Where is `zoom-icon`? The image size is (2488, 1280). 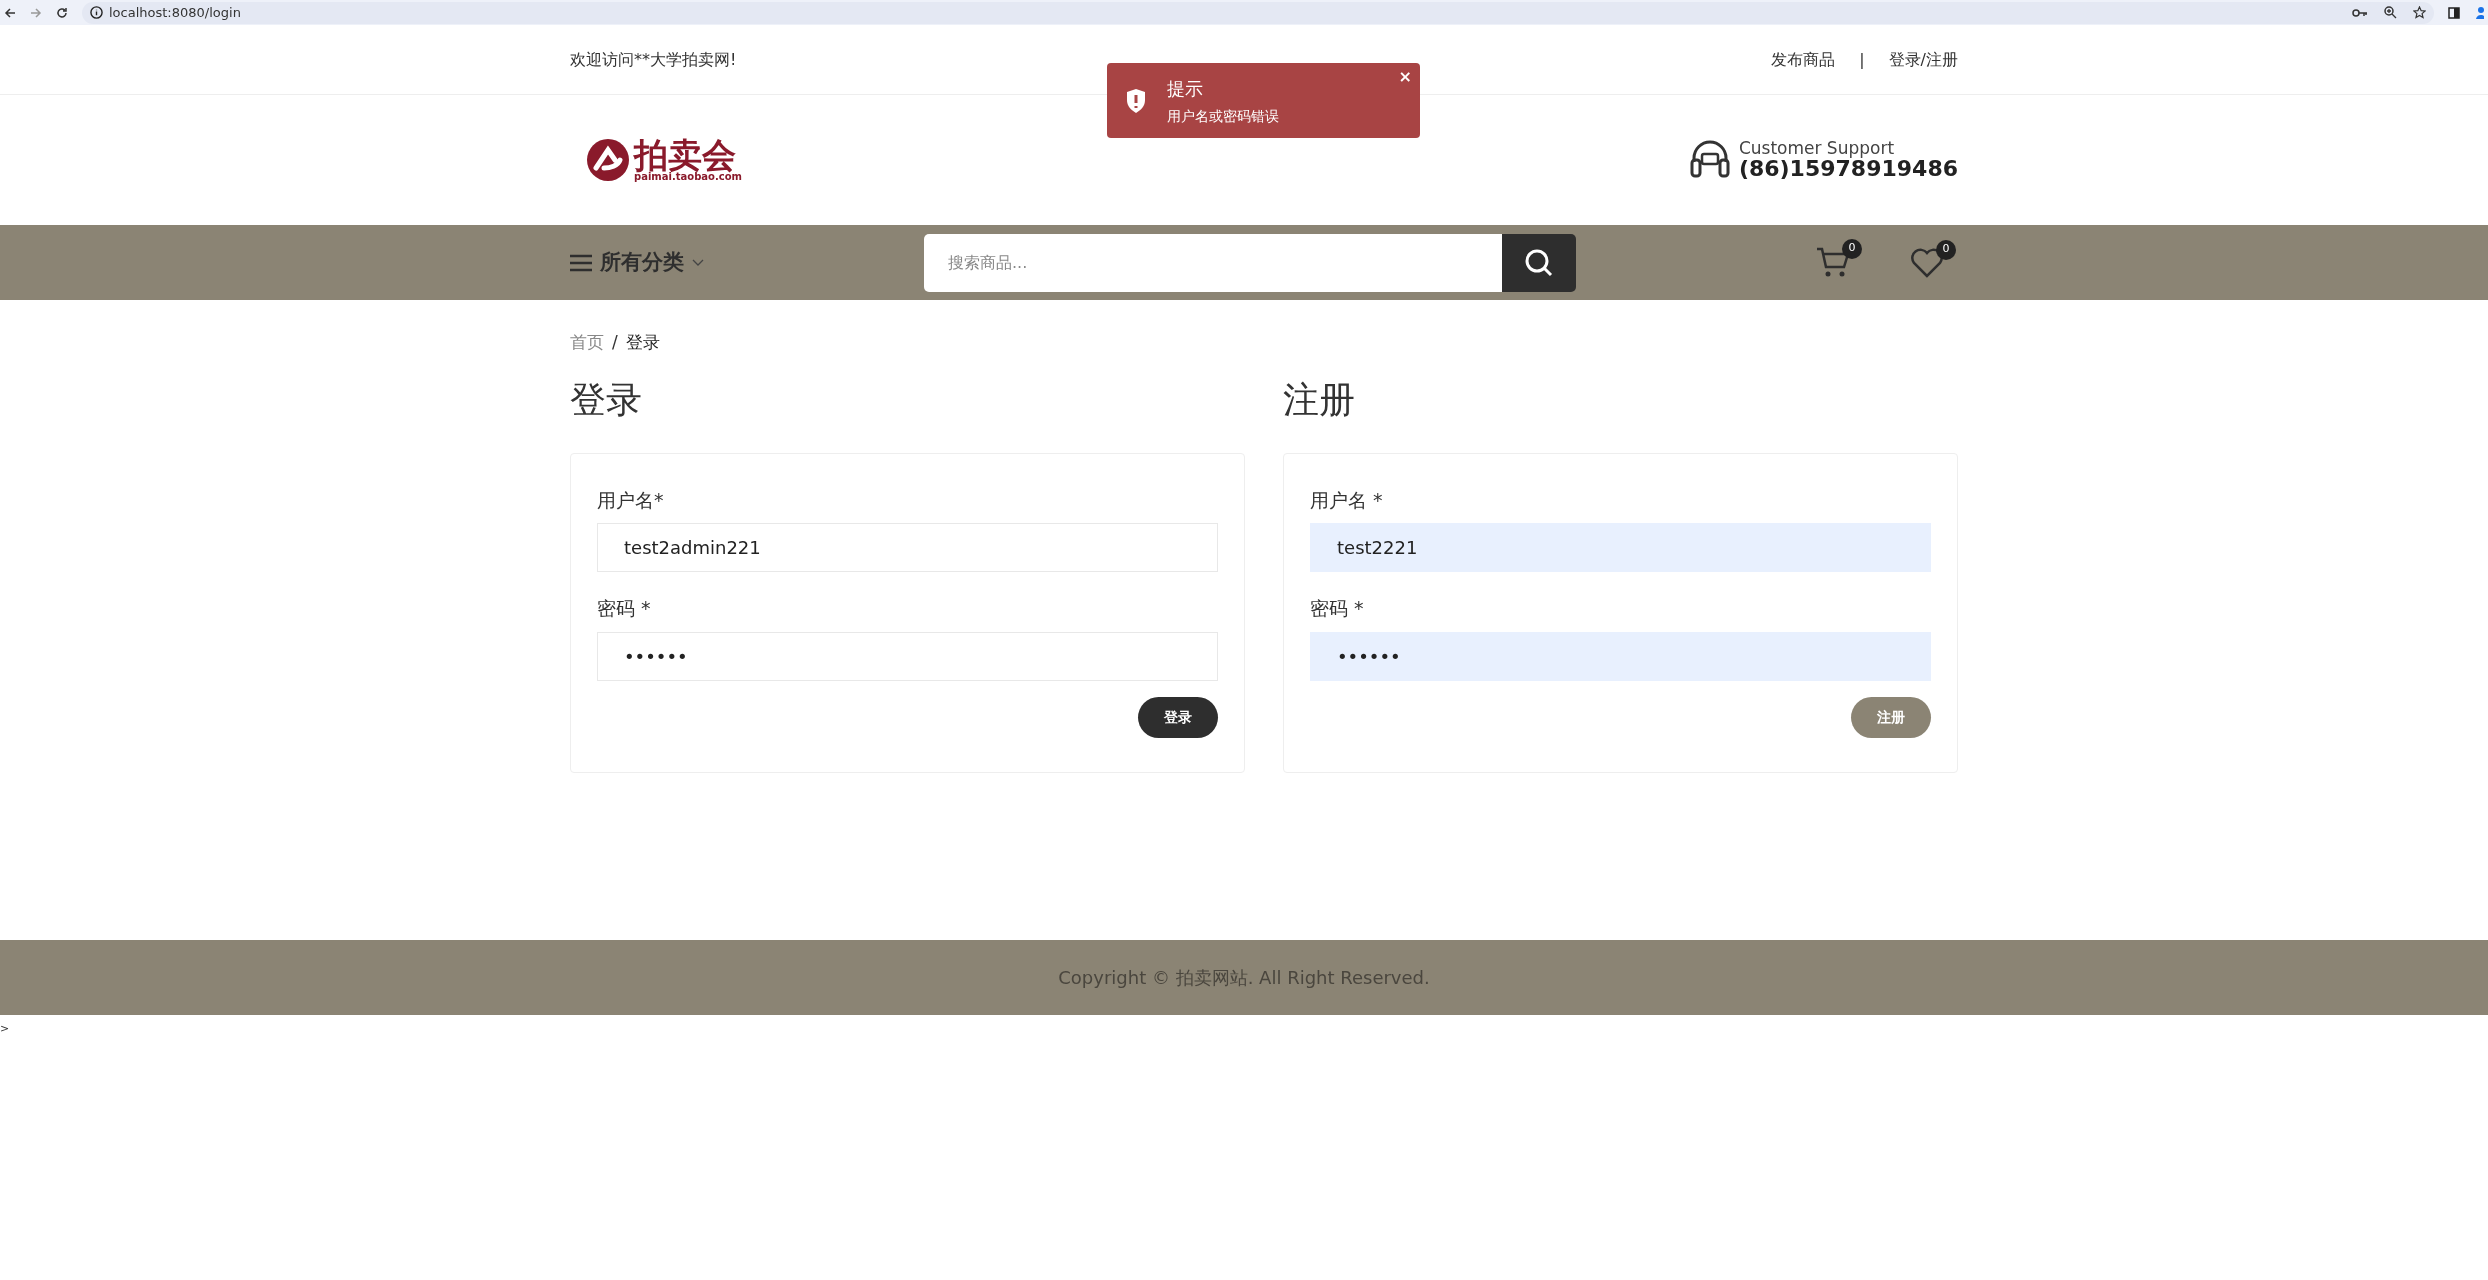 zoom-icon is located at coordinates (2390, 12).